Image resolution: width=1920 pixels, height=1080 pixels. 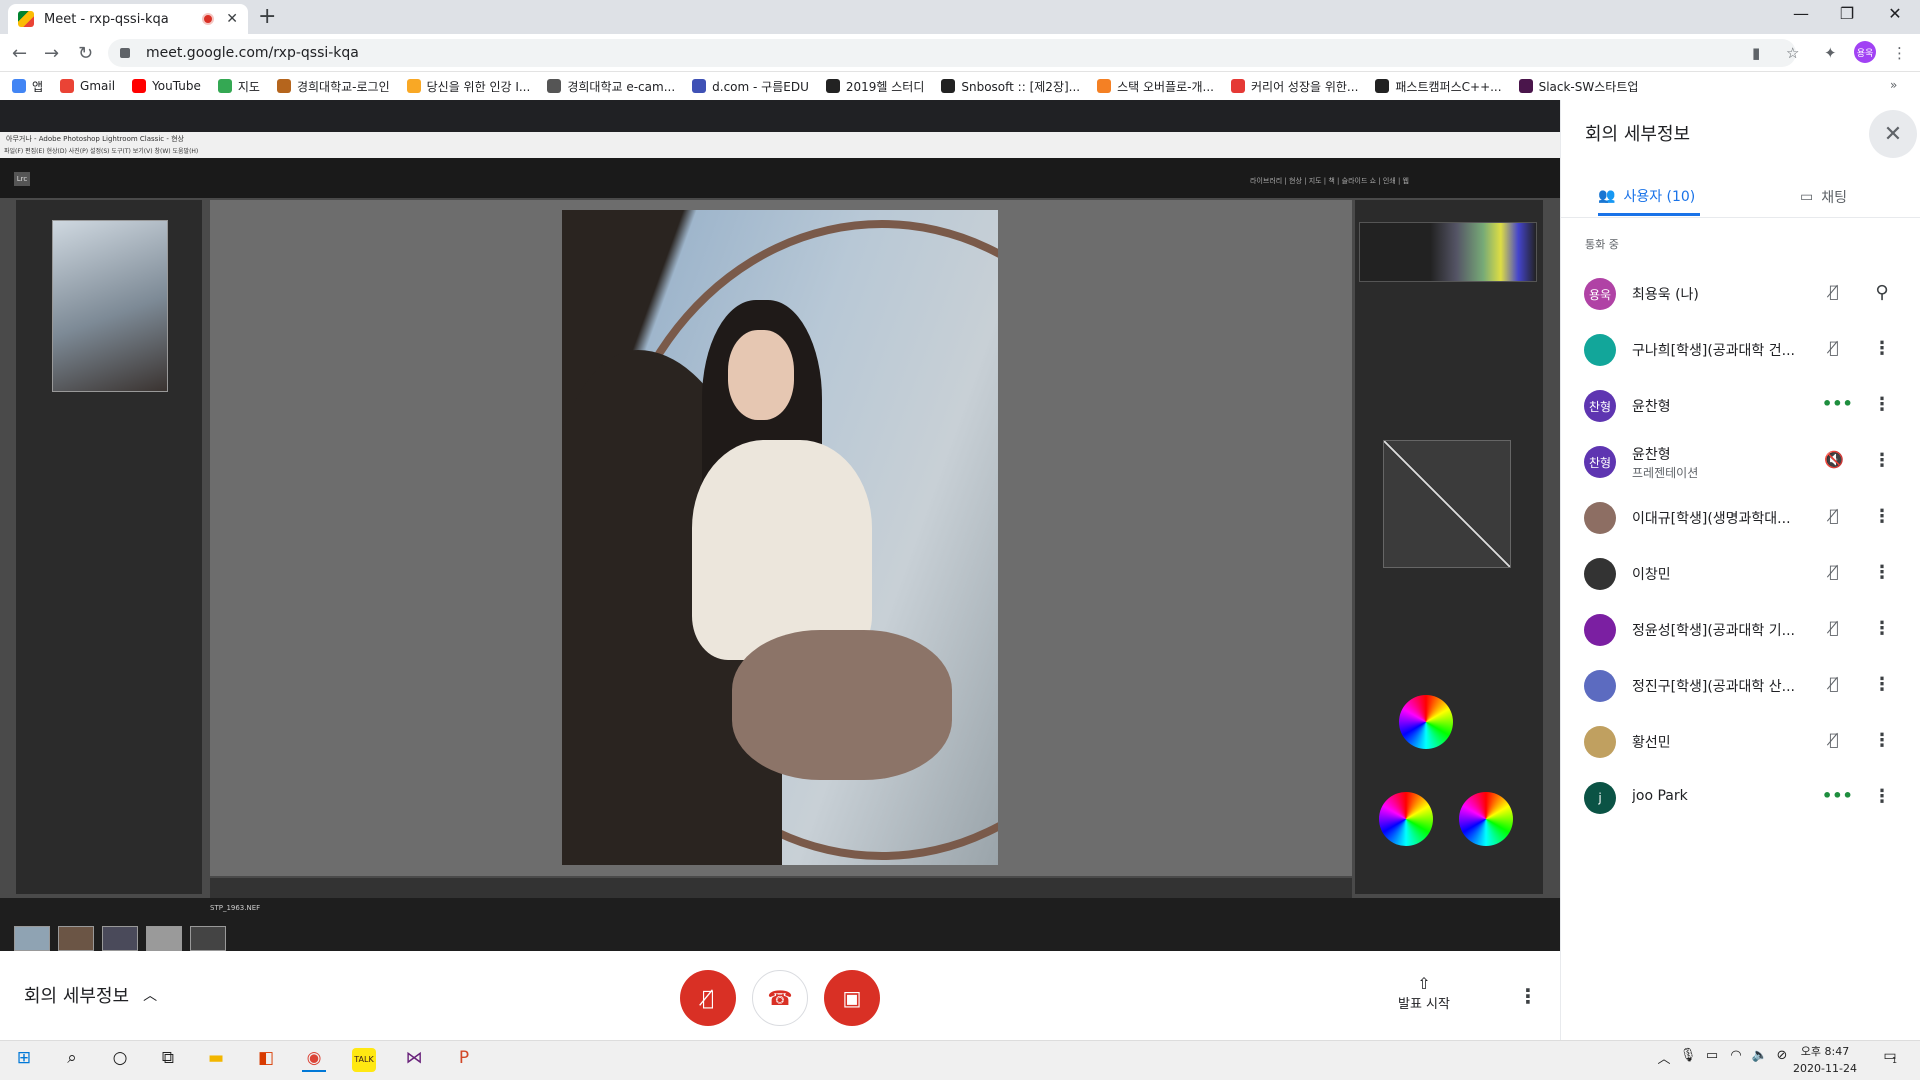 I want to click on participant-row: 정윤성[학생](공과대학 기... 🎙̸ ⋮, so click(x=1740, y=630).